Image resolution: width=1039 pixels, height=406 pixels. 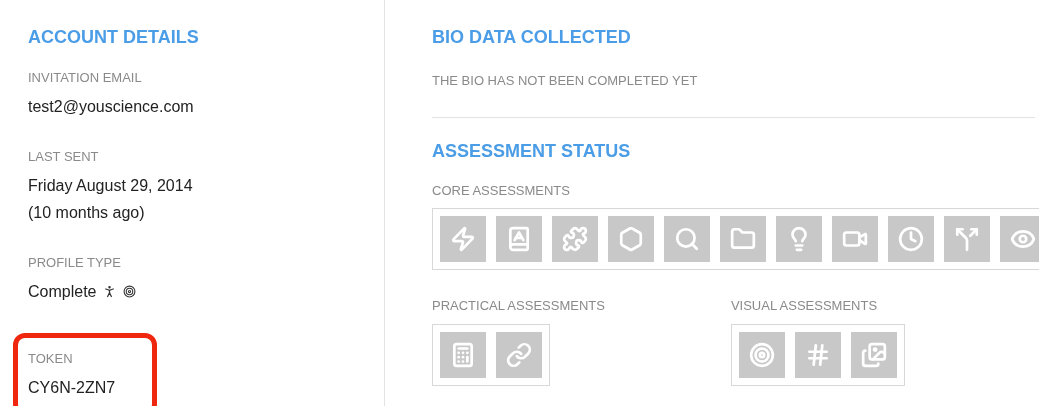 I want to click on chain-link-icon, so click(x=519, y=354).